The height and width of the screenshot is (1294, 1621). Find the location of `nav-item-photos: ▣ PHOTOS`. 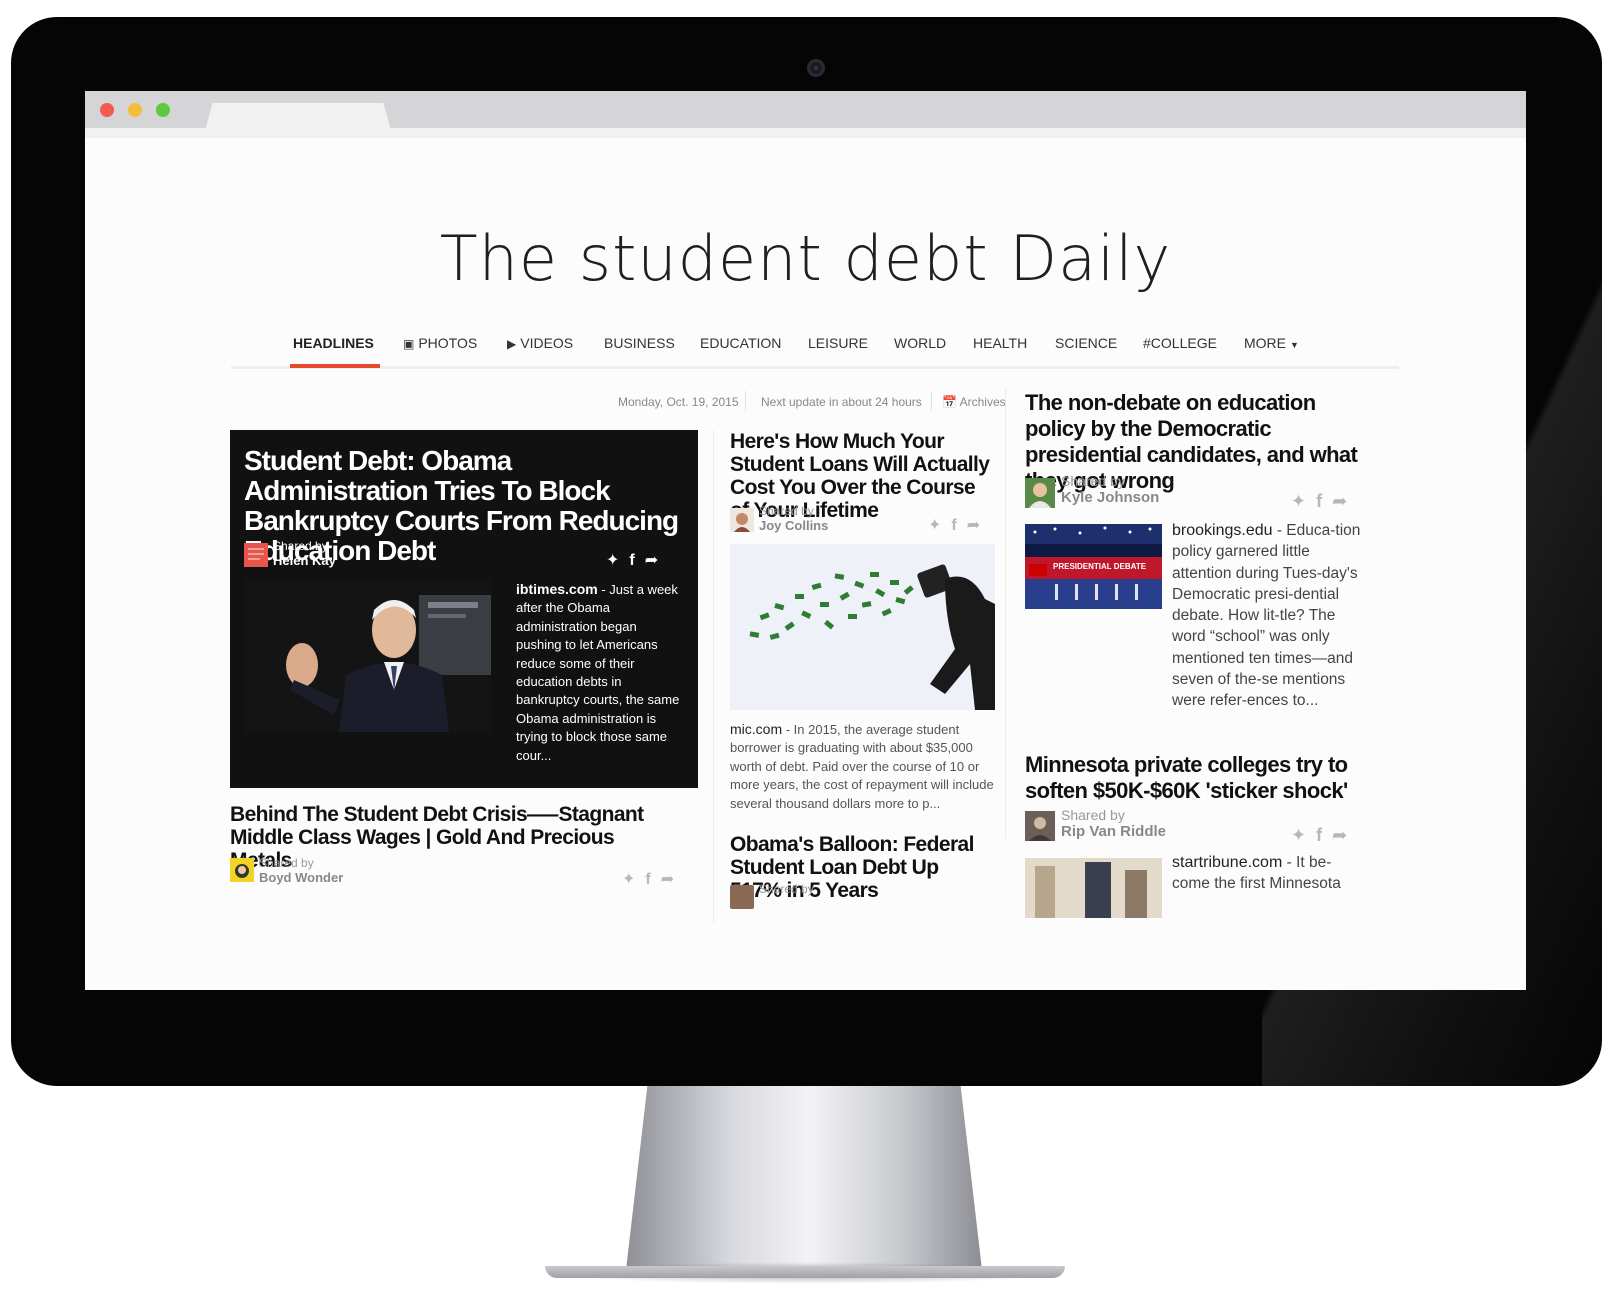

nav-item-photos: ▣ PHOTOS is located at coordinates (440, 343).